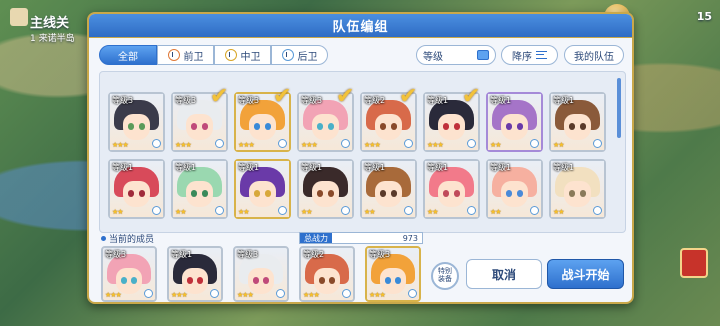 This screenshot has width=720, height=326. I want to click on current-members-label: 当前的成员, so click(127, 238).